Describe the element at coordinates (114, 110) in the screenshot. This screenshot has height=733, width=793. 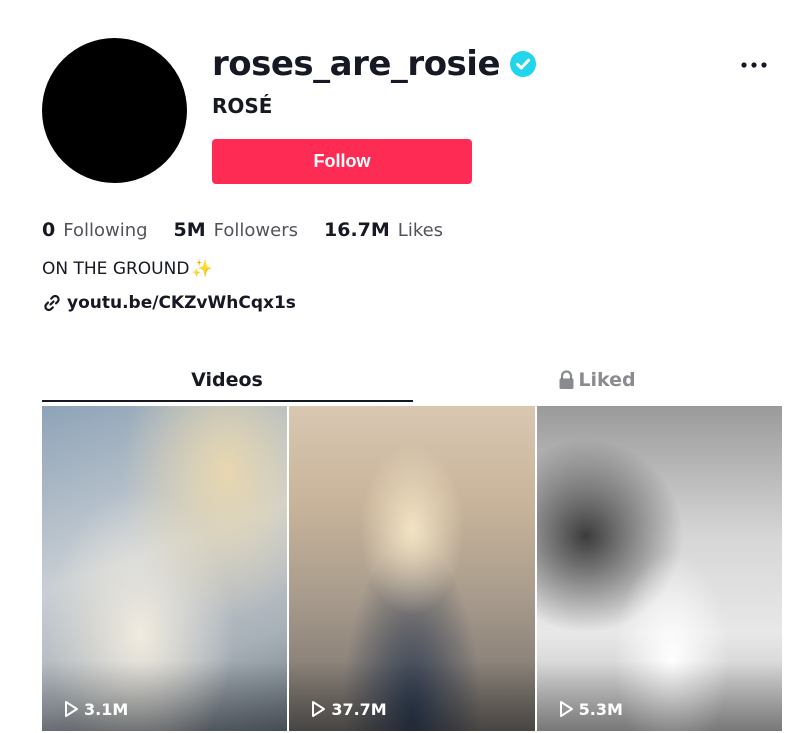
I see `avatar` at that location.